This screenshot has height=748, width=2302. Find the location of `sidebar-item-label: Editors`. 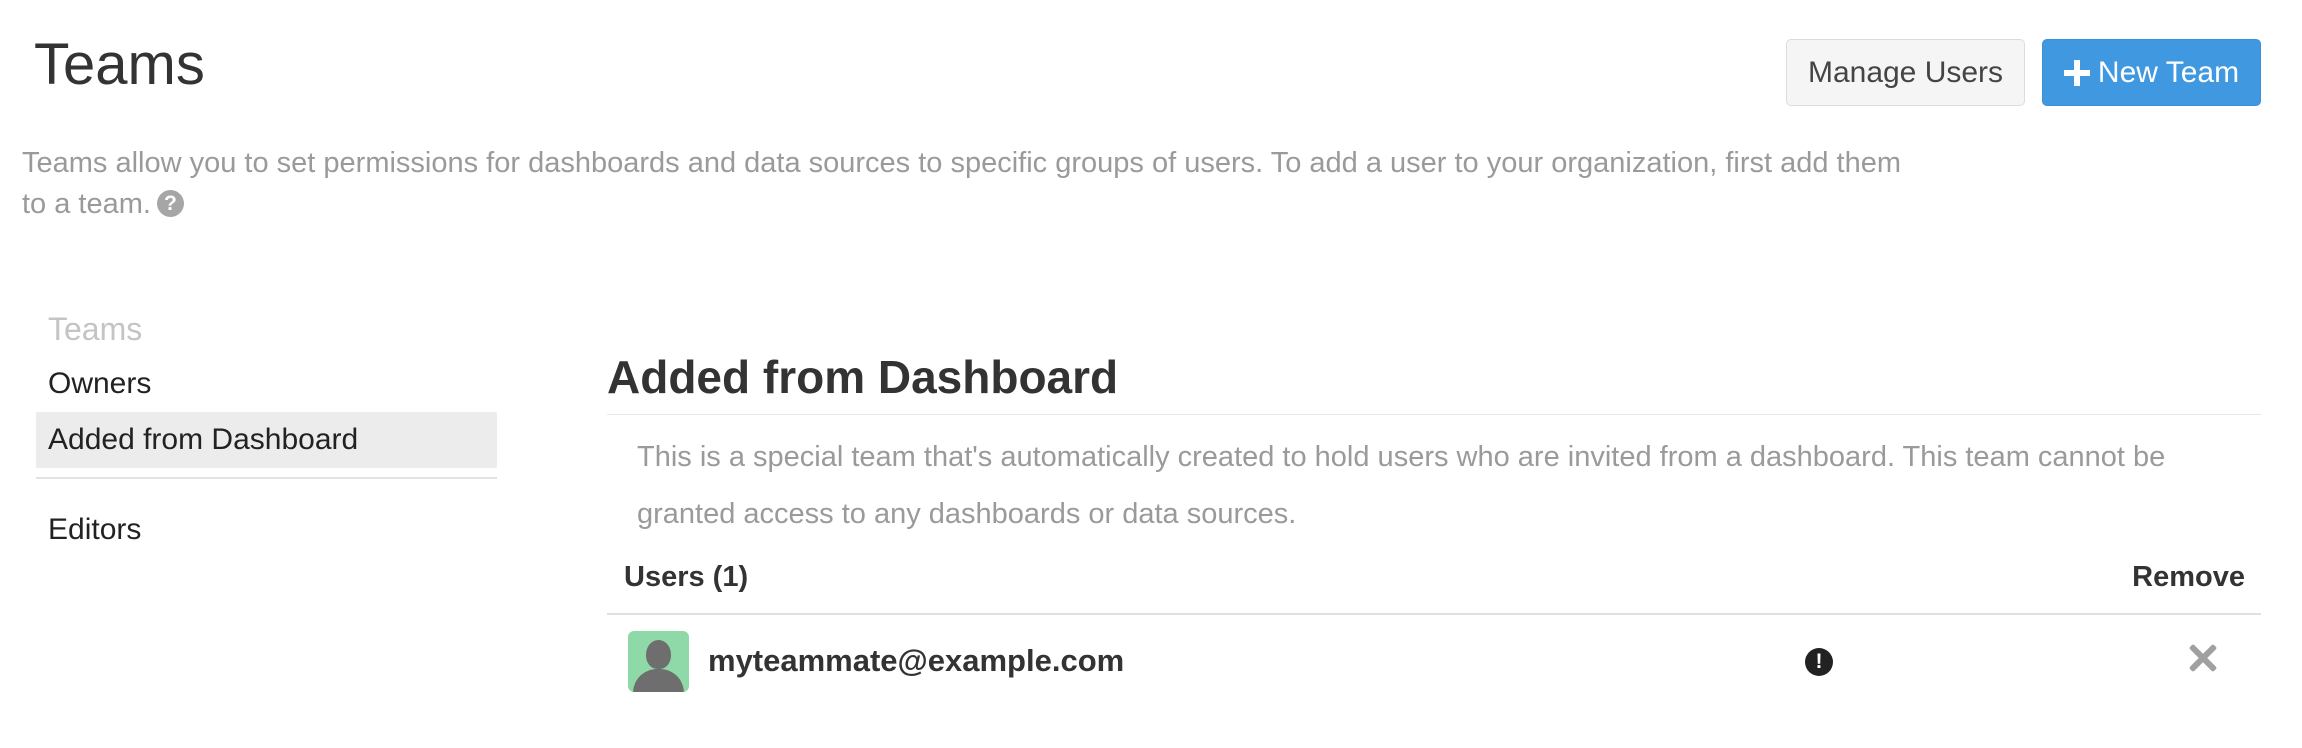

sidebar-item-label: Editors is located at coordinates (95, 529).